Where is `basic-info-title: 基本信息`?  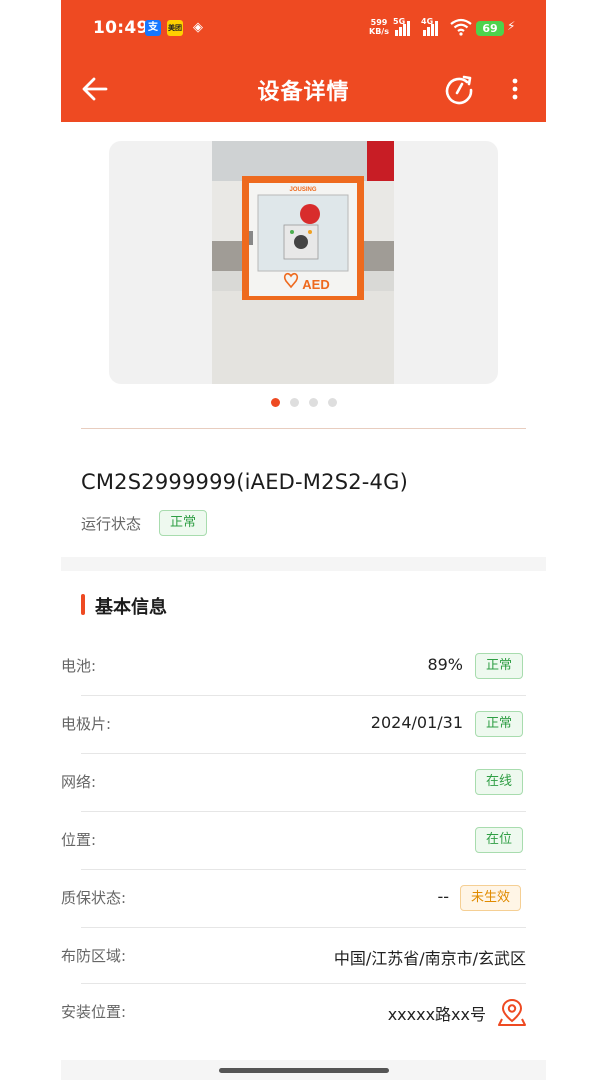
basic-info-title: 基本信息 is located at coordinates (131, 607).